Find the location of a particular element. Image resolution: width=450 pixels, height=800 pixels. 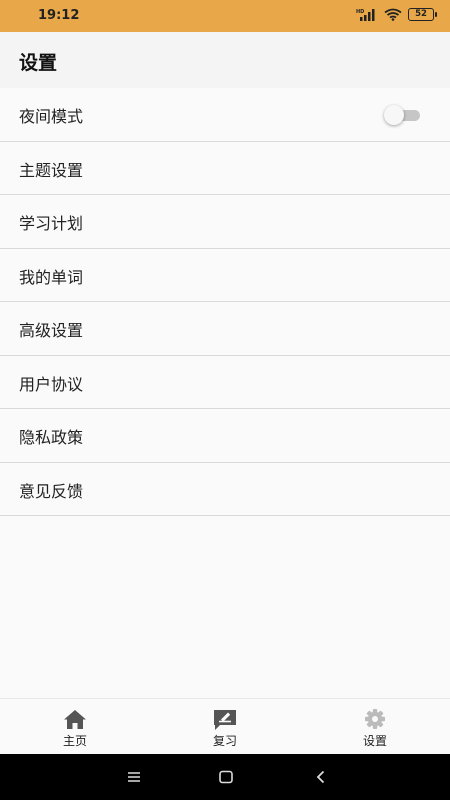

bottom-nav: 主页 复习 设置 is located at coordinates (225, 726).